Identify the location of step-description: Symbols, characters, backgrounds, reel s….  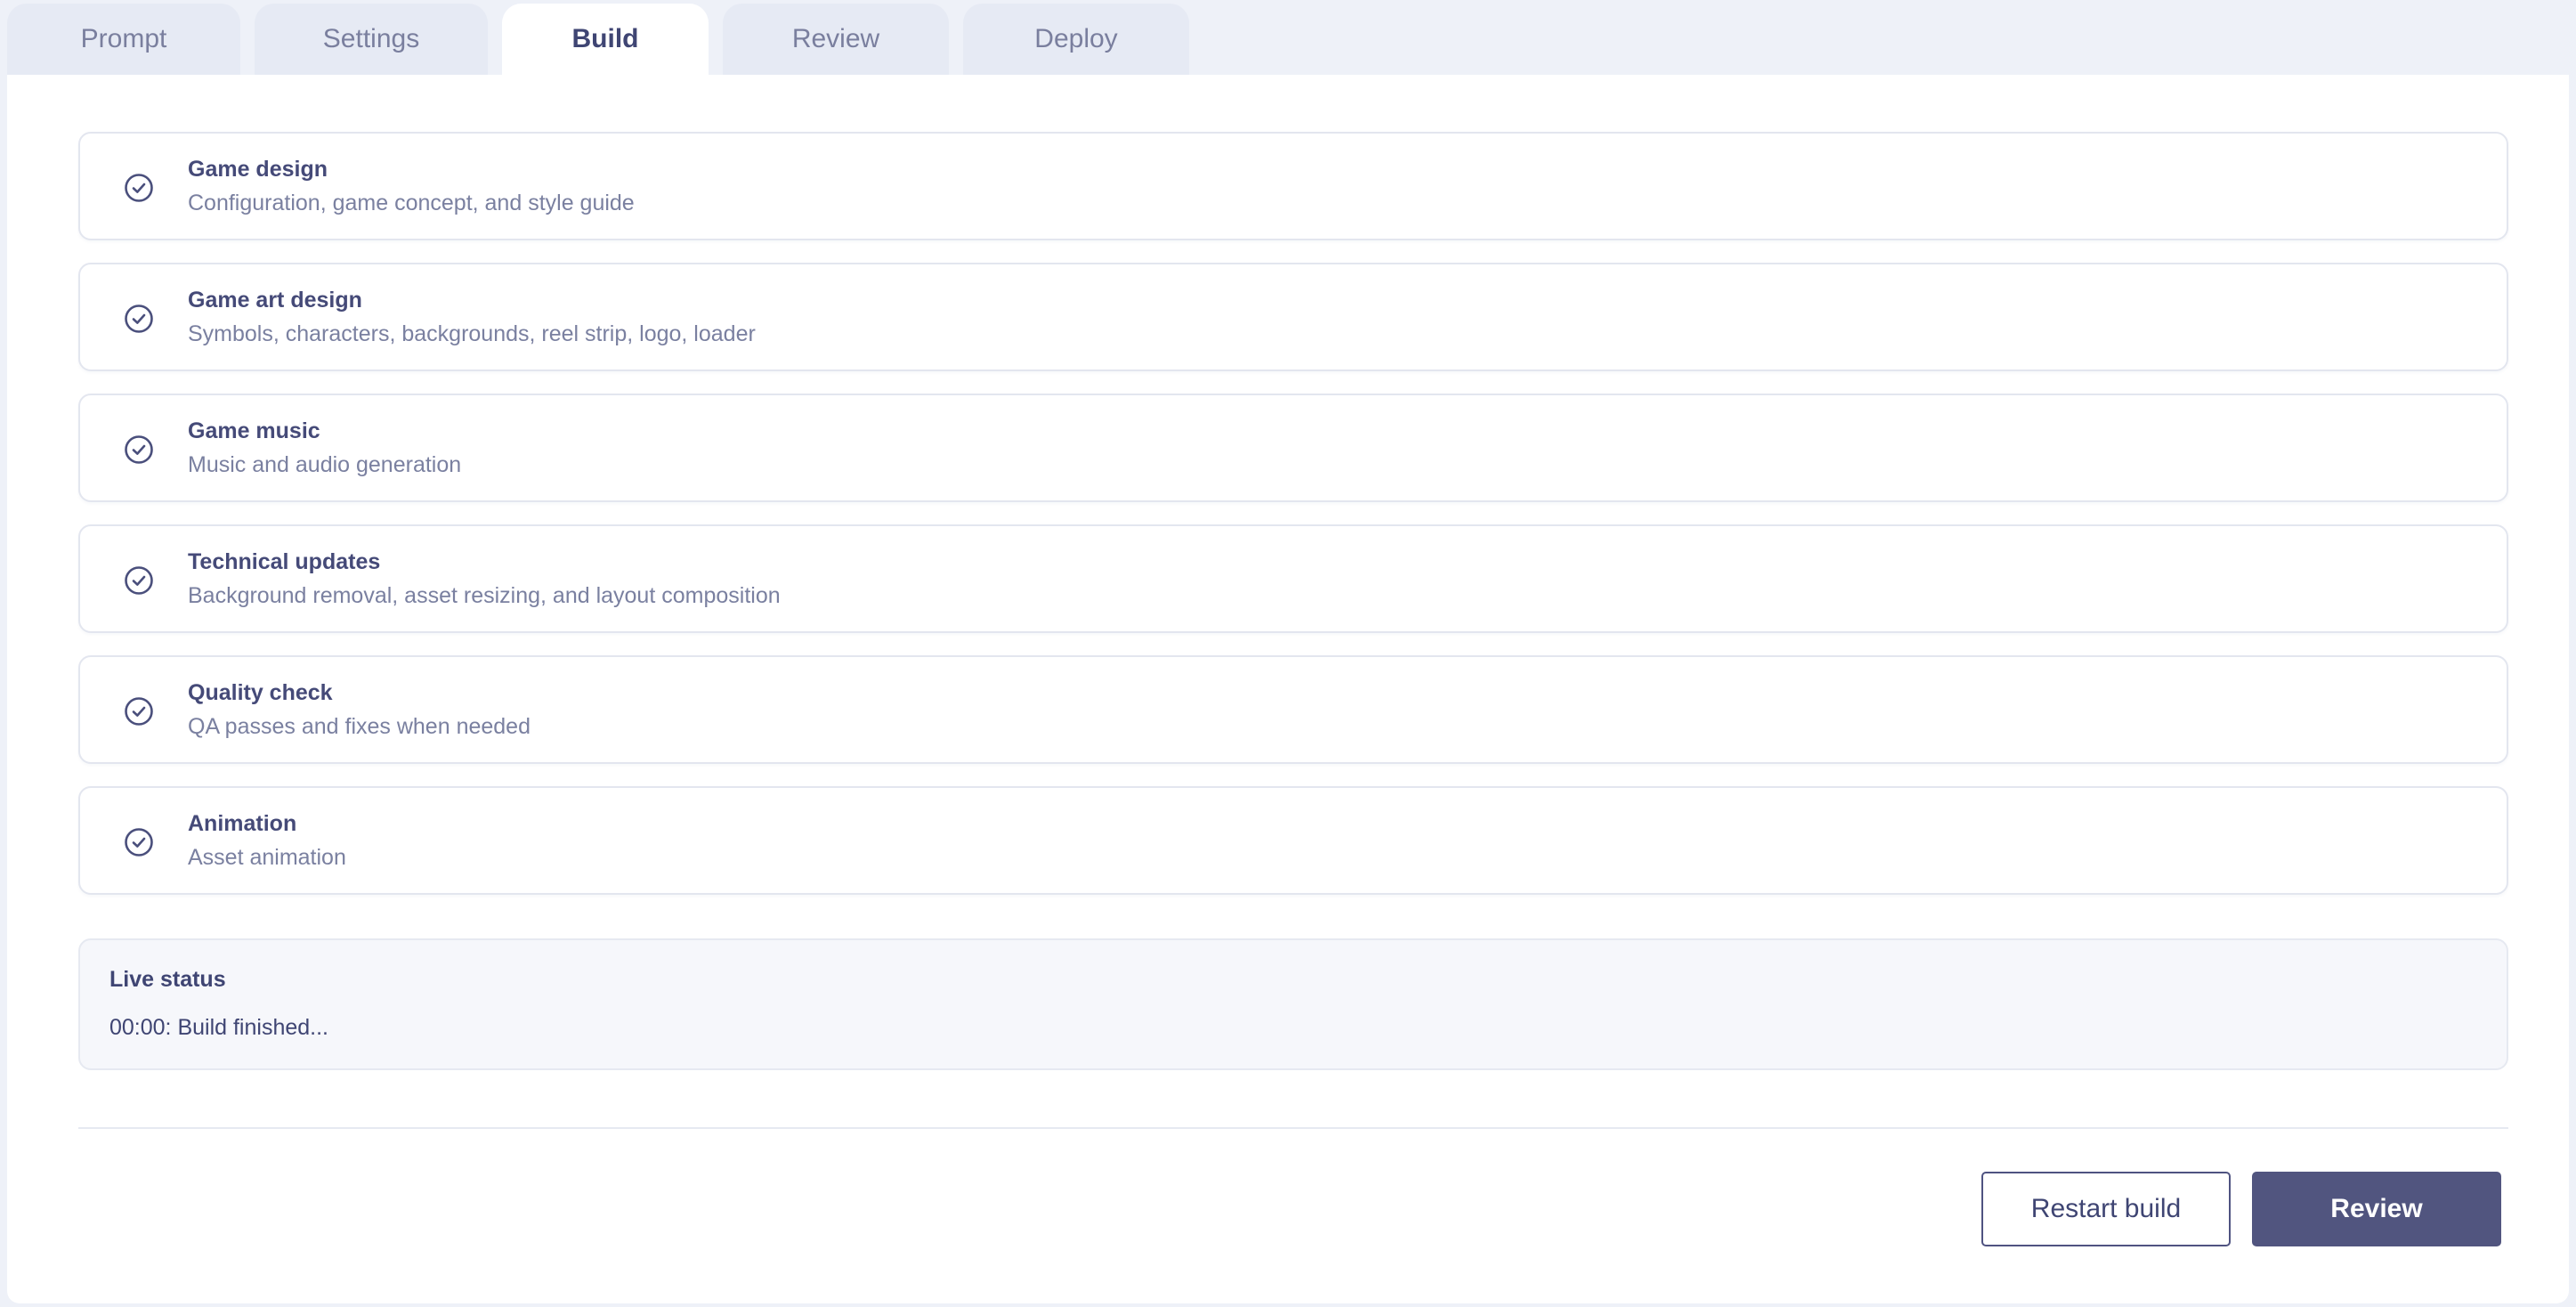
(472, 334).